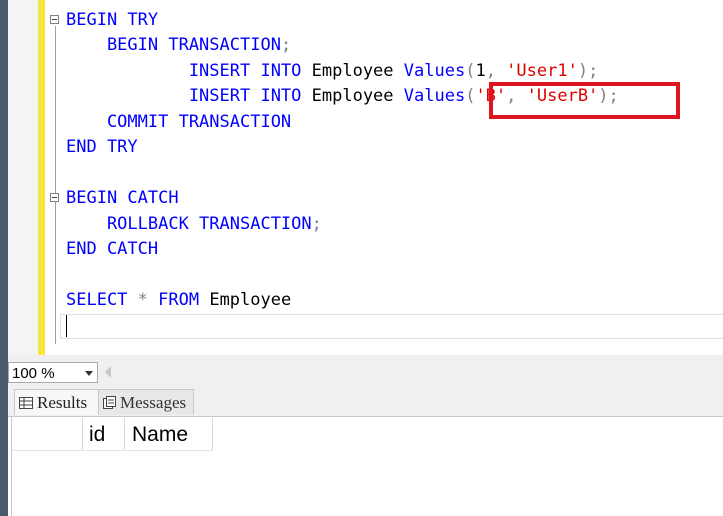 This screenshot has width=723, height=516. I want to click on code-line: END CATCH, so click(112, 249).